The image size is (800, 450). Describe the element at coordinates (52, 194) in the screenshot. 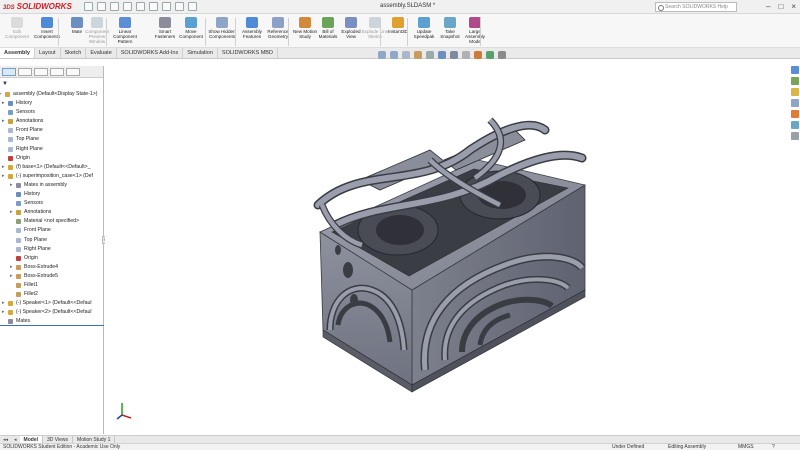

I see `tree-item: History` at that location.